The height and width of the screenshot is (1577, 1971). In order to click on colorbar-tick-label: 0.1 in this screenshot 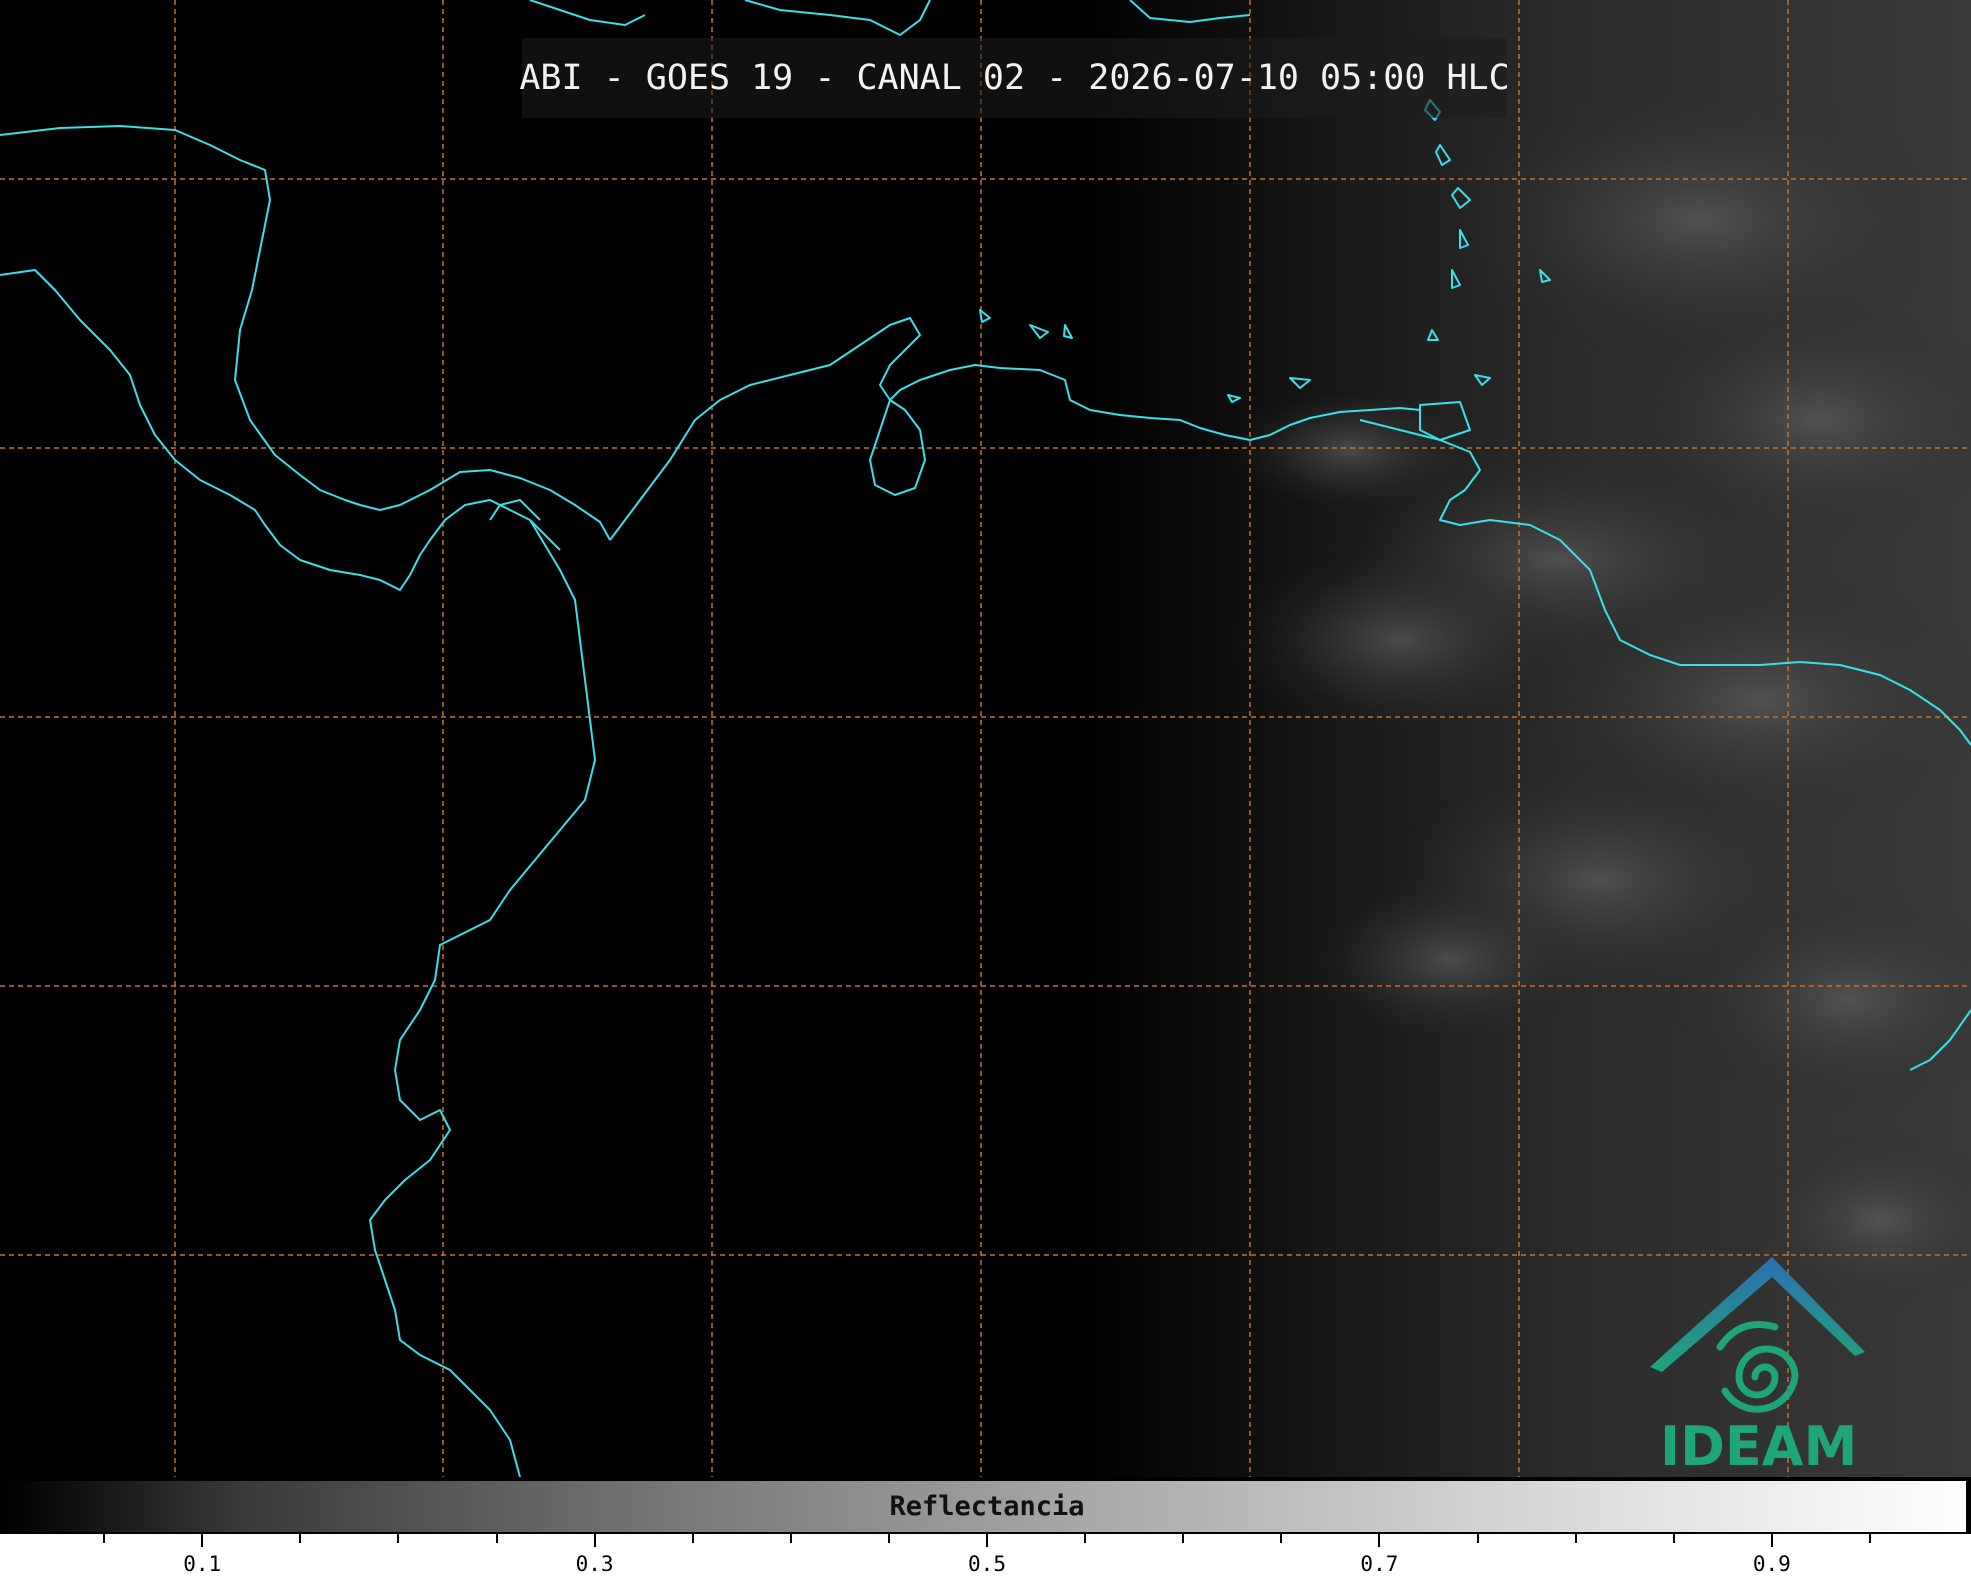, I will do `click(202, 1564)`.